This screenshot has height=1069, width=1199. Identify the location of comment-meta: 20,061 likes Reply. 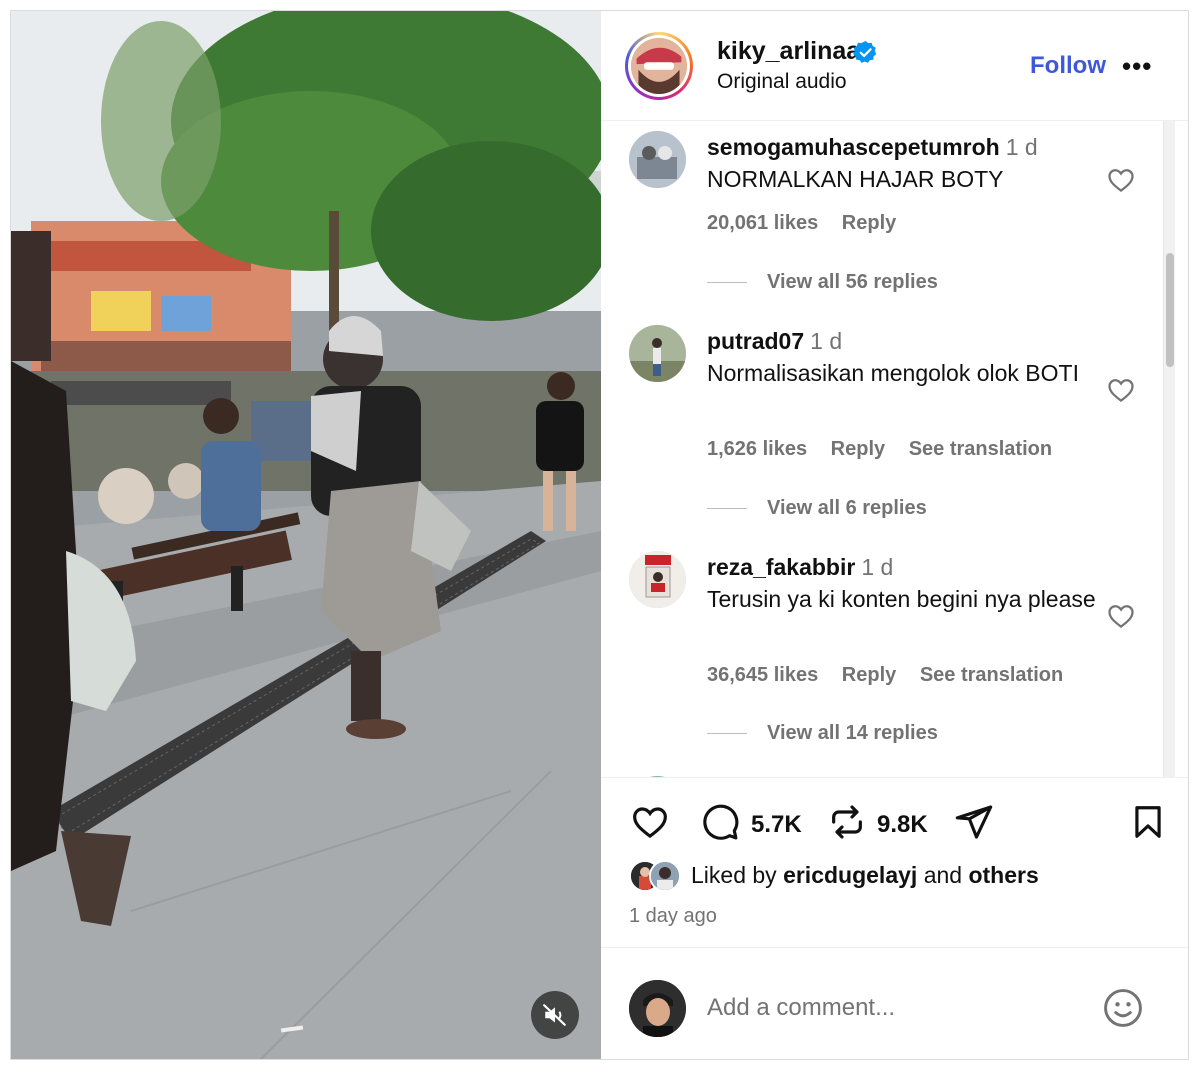
(810, 223).